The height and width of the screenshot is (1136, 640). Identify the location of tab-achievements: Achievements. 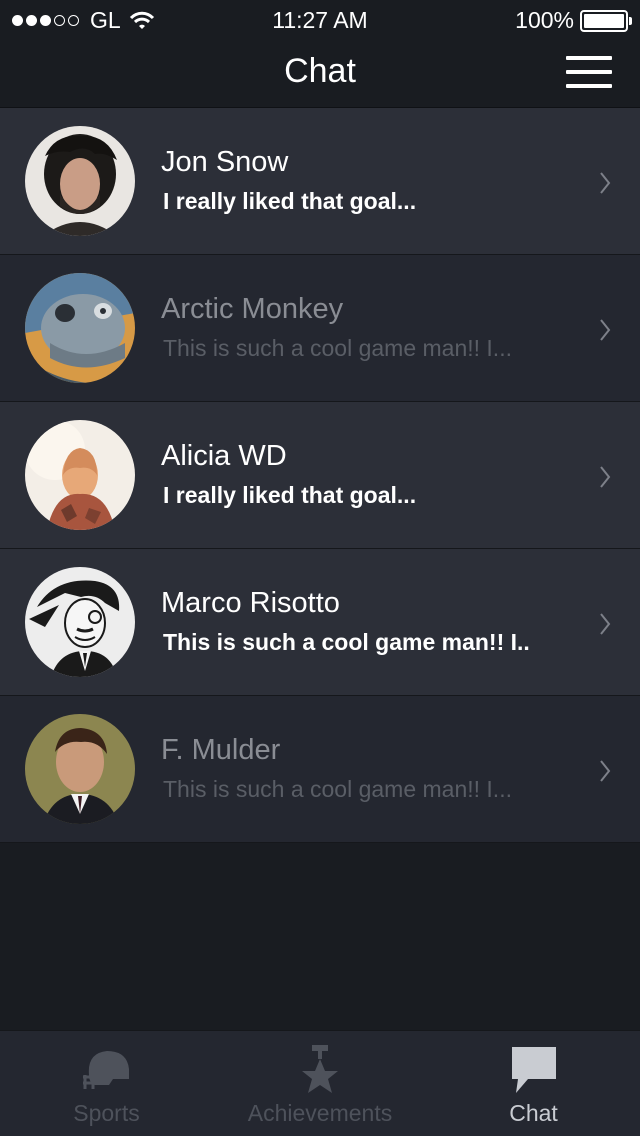
(320, 1083).